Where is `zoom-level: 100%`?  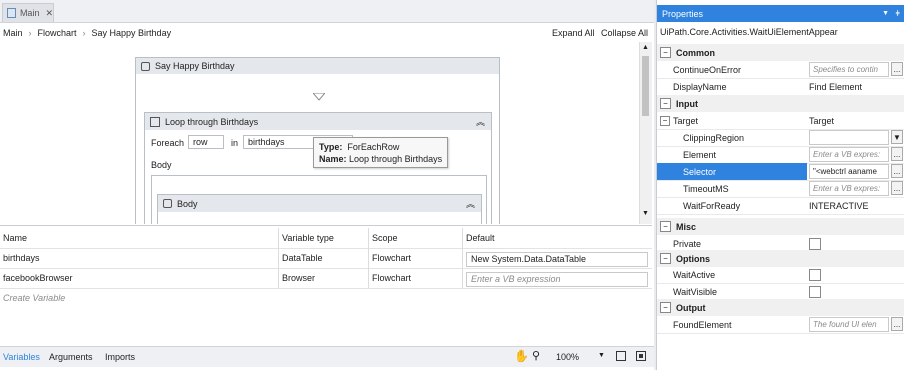
zoom-level: 100% is located at coordinates (567, 357).